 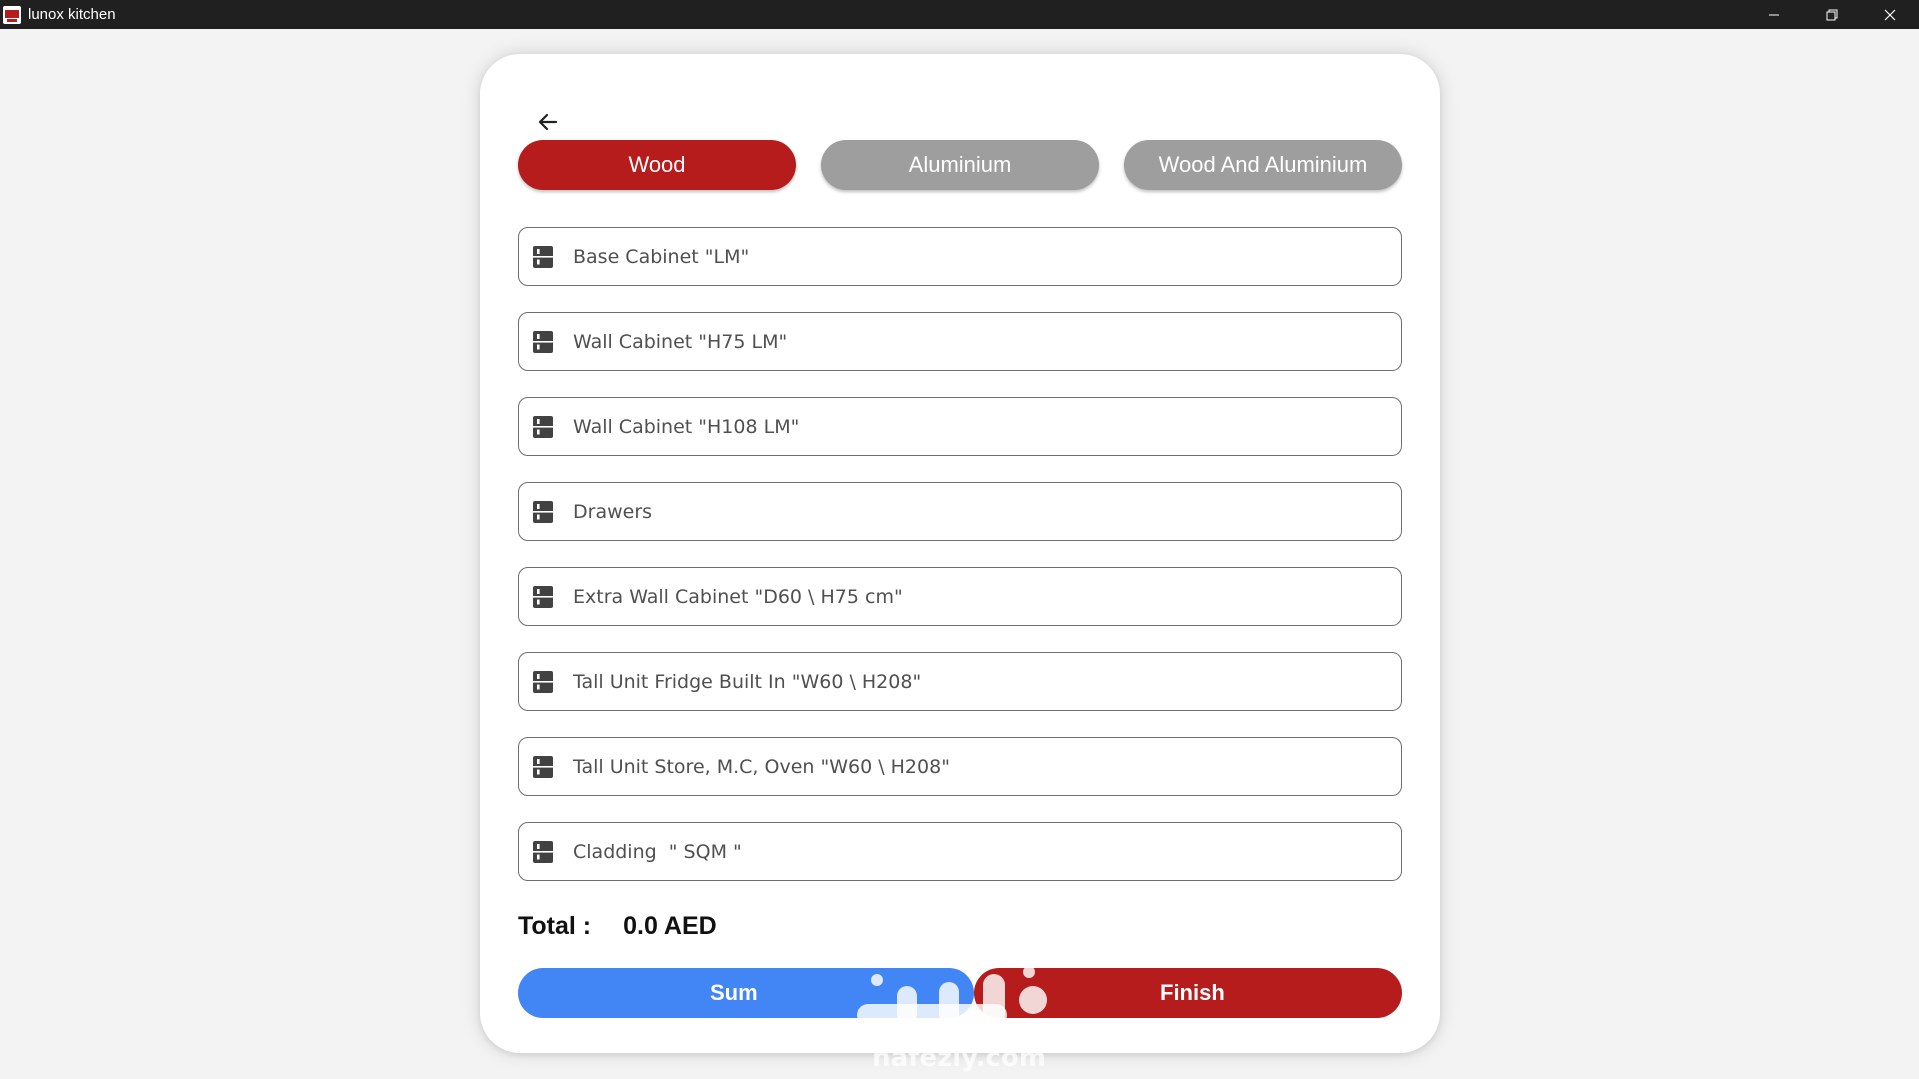 What do you see at coordinates (657, 851) in the screenshot?
I see `field-label: Cladding " SQM "` at bounding box center [657, 851].